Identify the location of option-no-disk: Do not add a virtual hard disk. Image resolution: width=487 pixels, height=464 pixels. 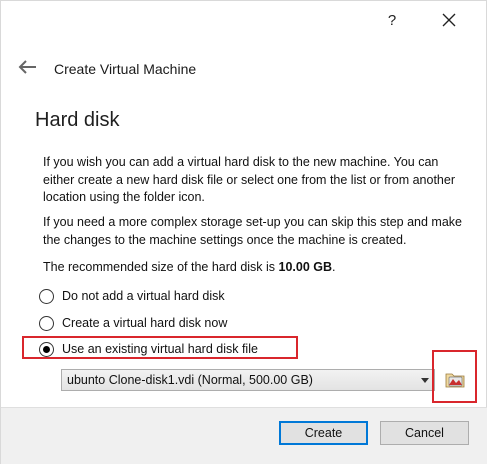
(132, 296).